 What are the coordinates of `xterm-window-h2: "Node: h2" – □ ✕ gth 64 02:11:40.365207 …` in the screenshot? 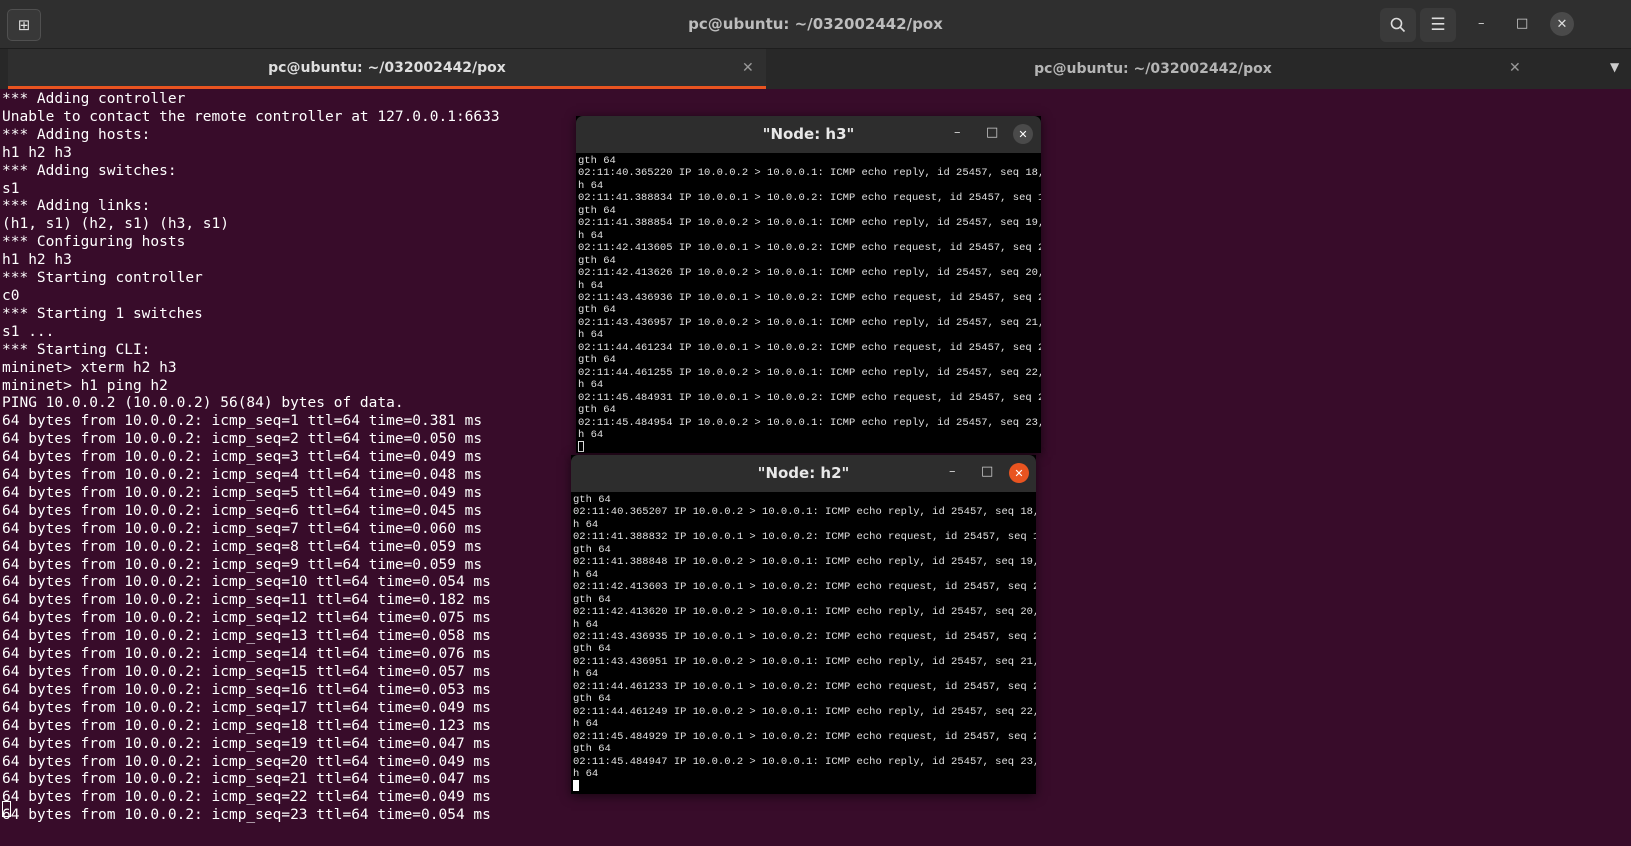 It's located at (803, 624).